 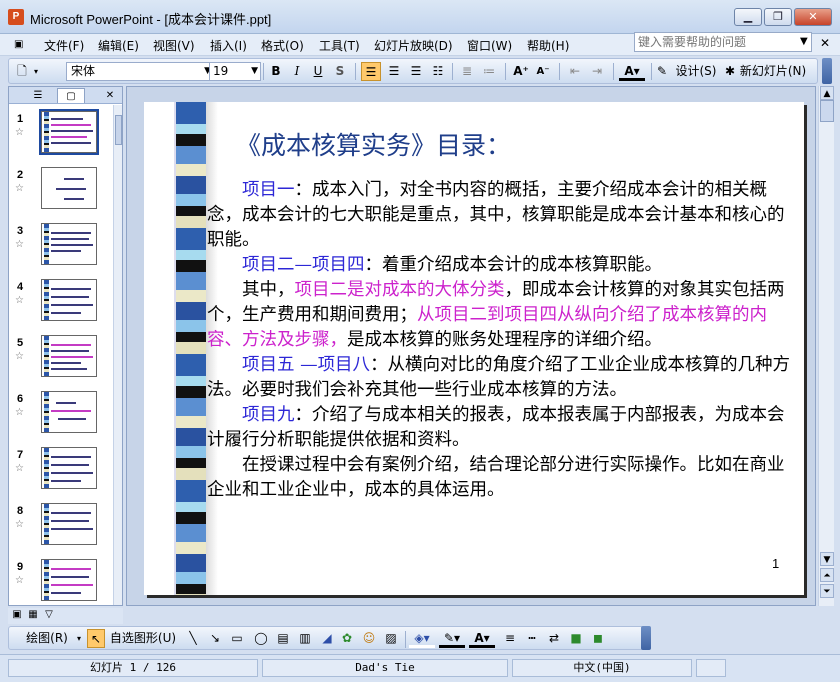 I want to click on arrow-style-icon: ⇄, so click(x=554, y=638).